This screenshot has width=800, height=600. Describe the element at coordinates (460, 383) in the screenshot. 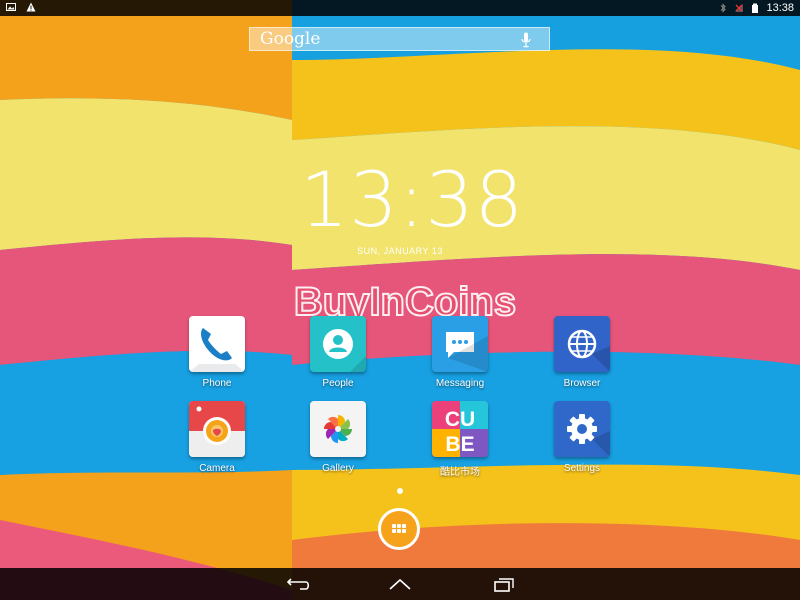

I see `app-label: Messaging` at that location.